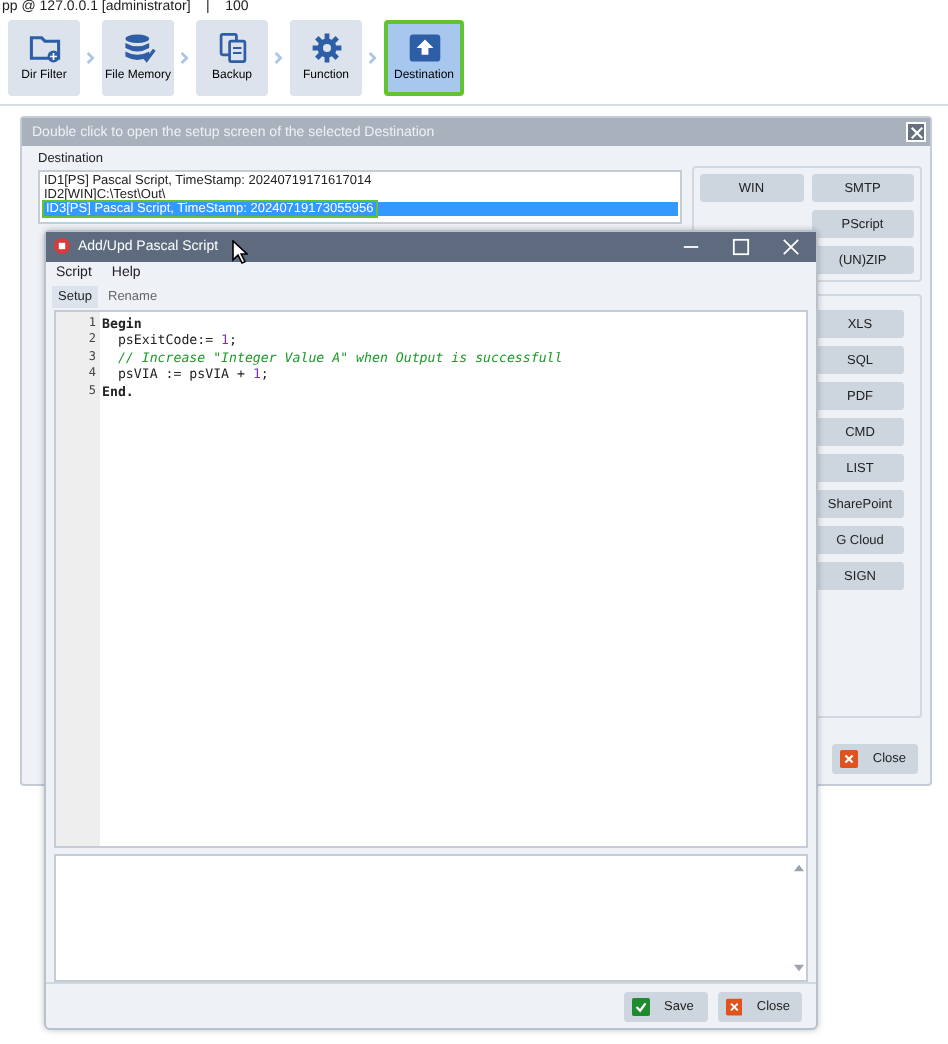  What do you see at coordinates (232, 48) in the screenshot?
I see `copy-icon` at bounding box center [232, 48].